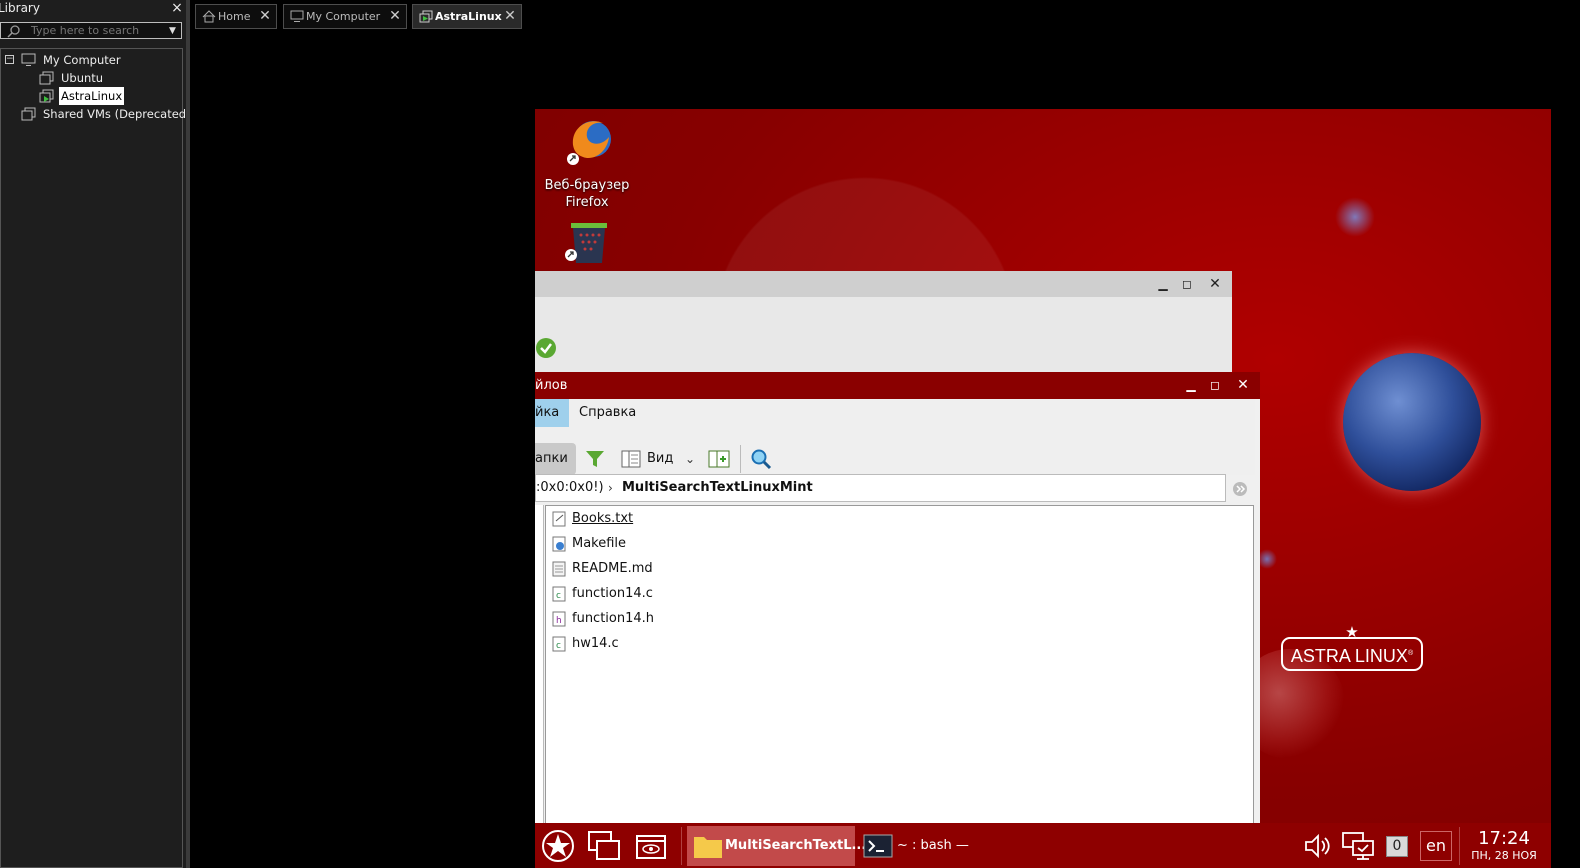 The image size is (1580, 868). What do you see at coordinates (20, 8) in the screenshot?
I see `library-title: Library` at bounding box center [20, 8].